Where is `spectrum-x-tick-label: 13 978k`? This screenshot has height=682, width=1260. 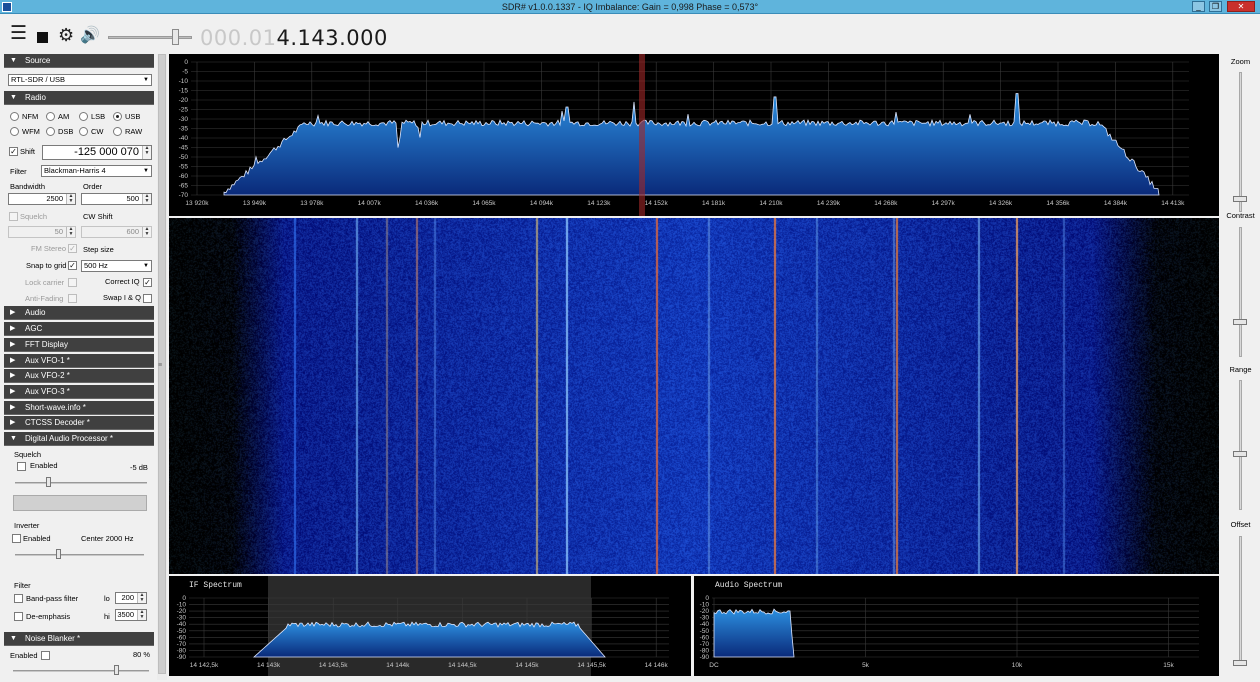
spectrum-x-tick-label: 13 978k is located at coordinates (312, 203).